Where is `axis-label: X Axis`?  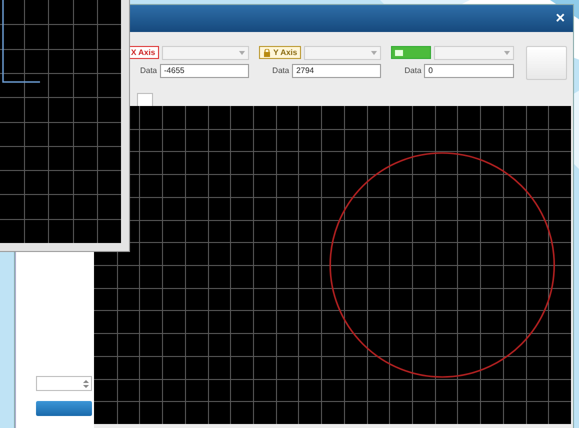 axis-label: X Axis is located at coordinates (143, 52).